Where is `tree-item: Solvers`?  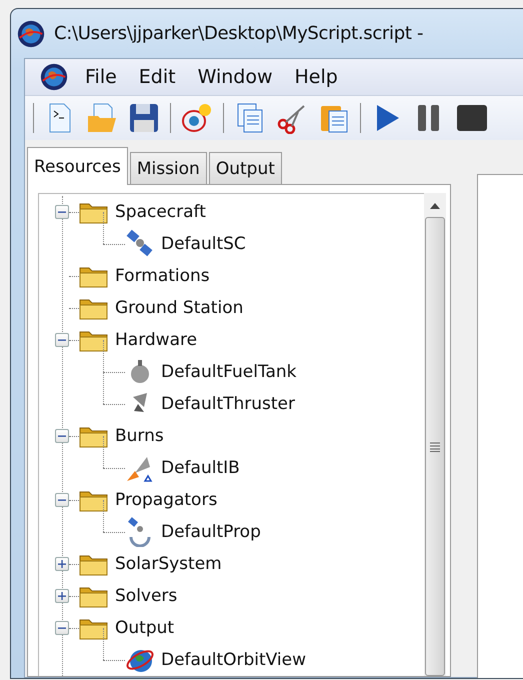
tree-item: Solvers is located at coordinates (146, 596).